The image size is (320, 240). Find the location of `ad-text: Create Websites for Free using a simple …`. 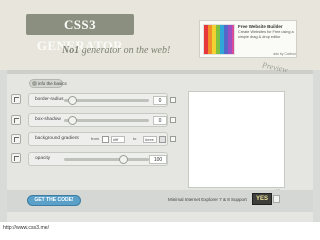

ad-text: Create Websites for Free using a simple … is located at coordinates (267, 34).